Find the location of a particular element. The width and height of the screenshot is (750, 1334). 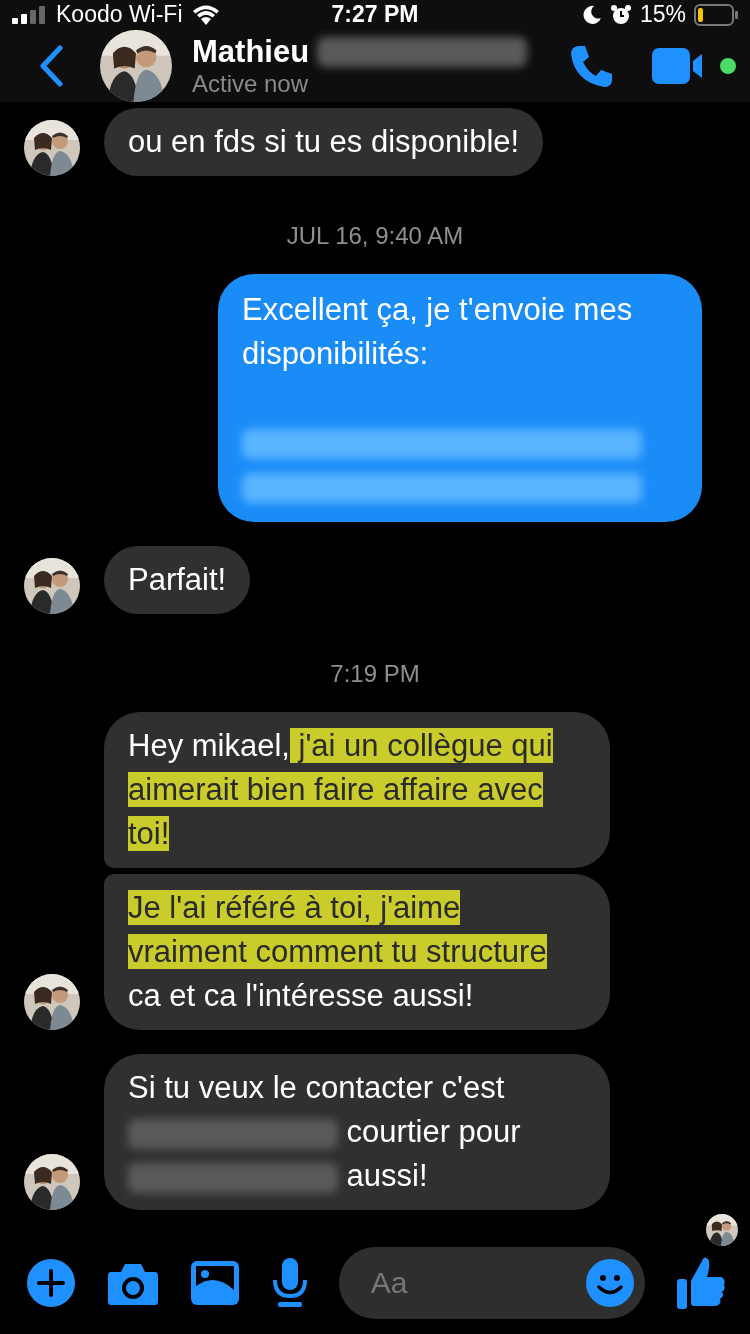

timestamp: 7:19 PM is located at coordinates (375, 673).